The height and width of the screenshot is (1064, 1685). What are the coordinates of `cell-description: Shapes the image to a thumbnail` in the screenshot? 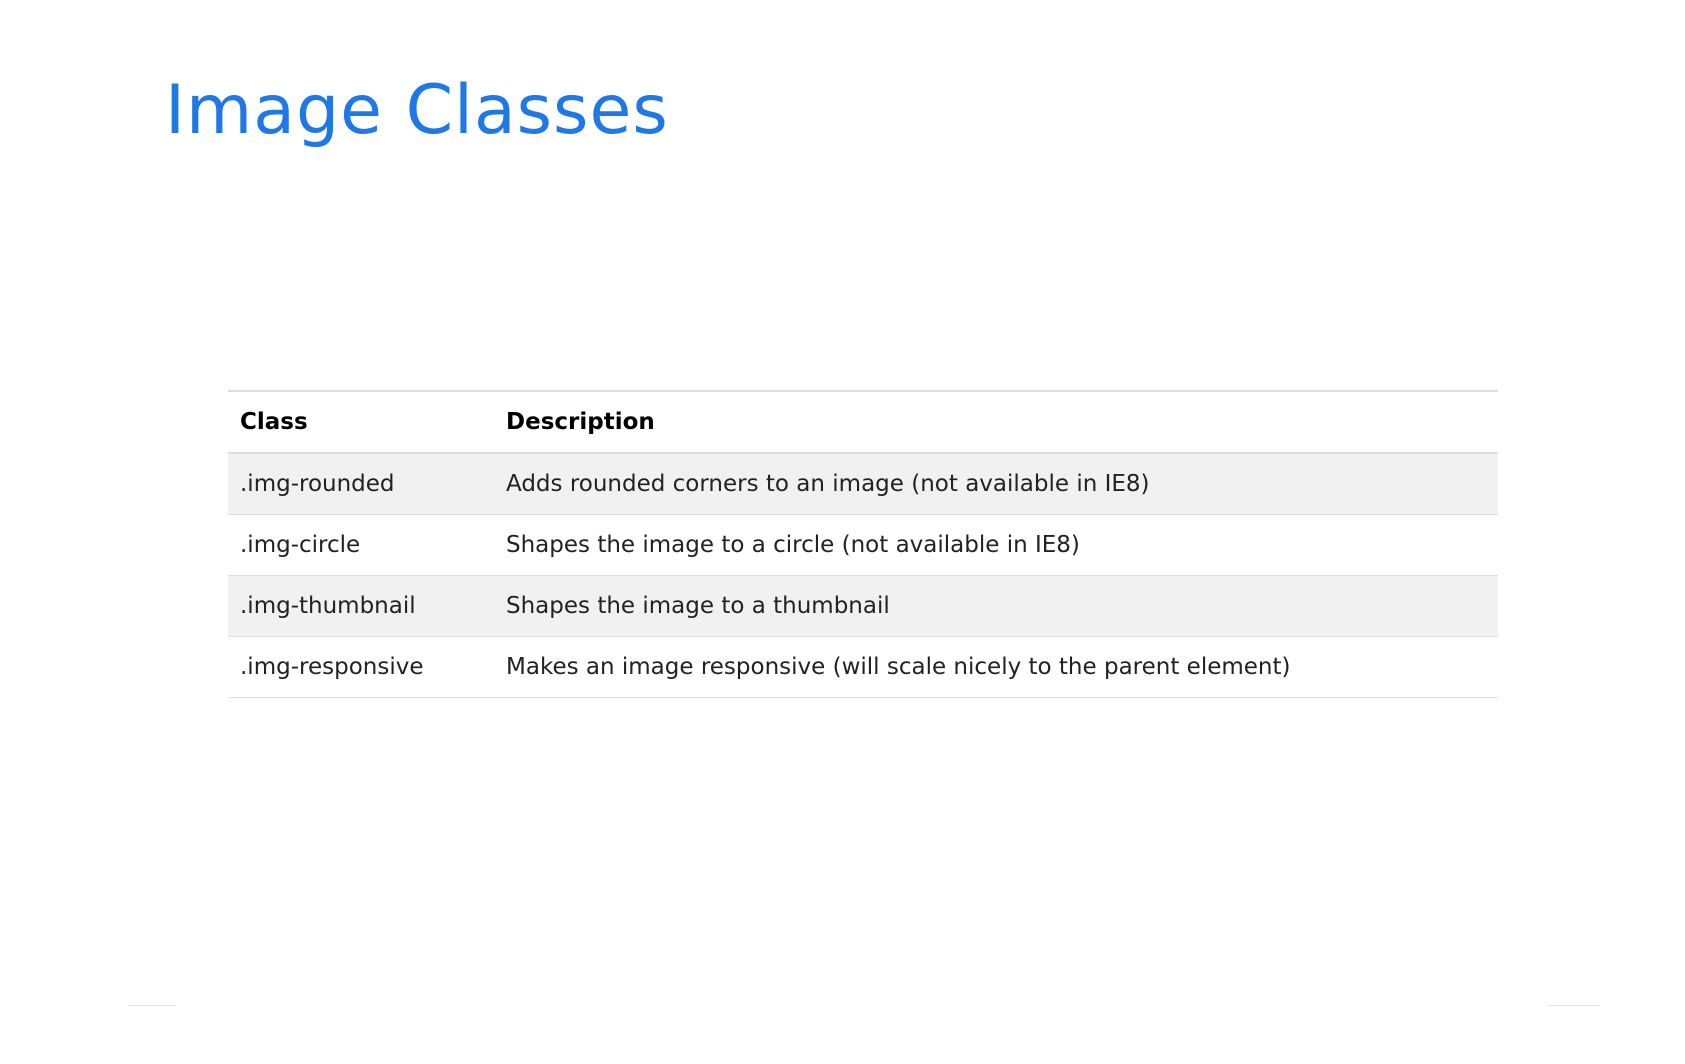 It's located at (996, 606).